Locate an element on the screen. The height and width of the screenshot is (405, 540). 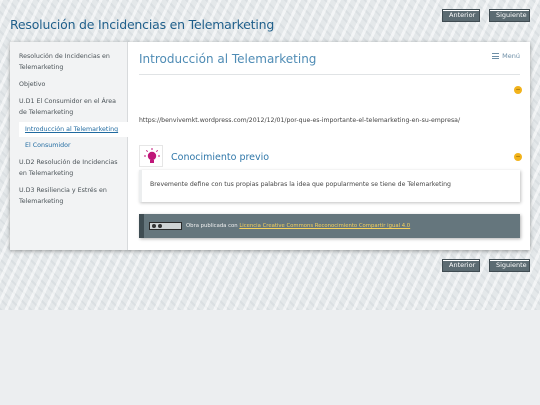
lightbulb-icon is located at coordinates (151, 156).